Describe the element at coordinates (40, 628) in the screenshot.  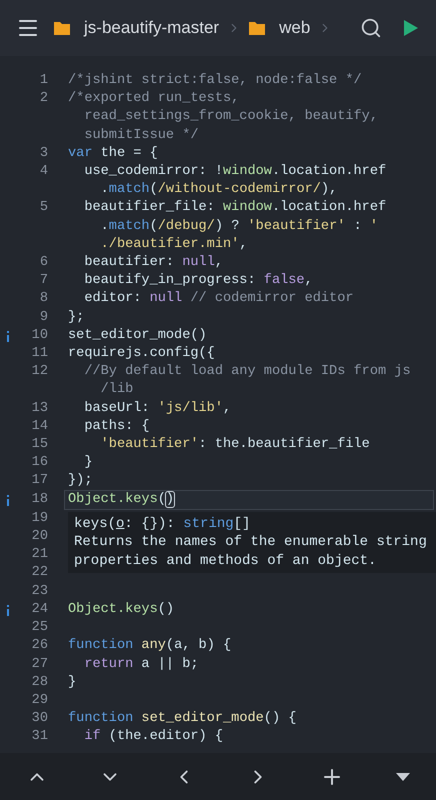
I see `line-number: 25` at that location.